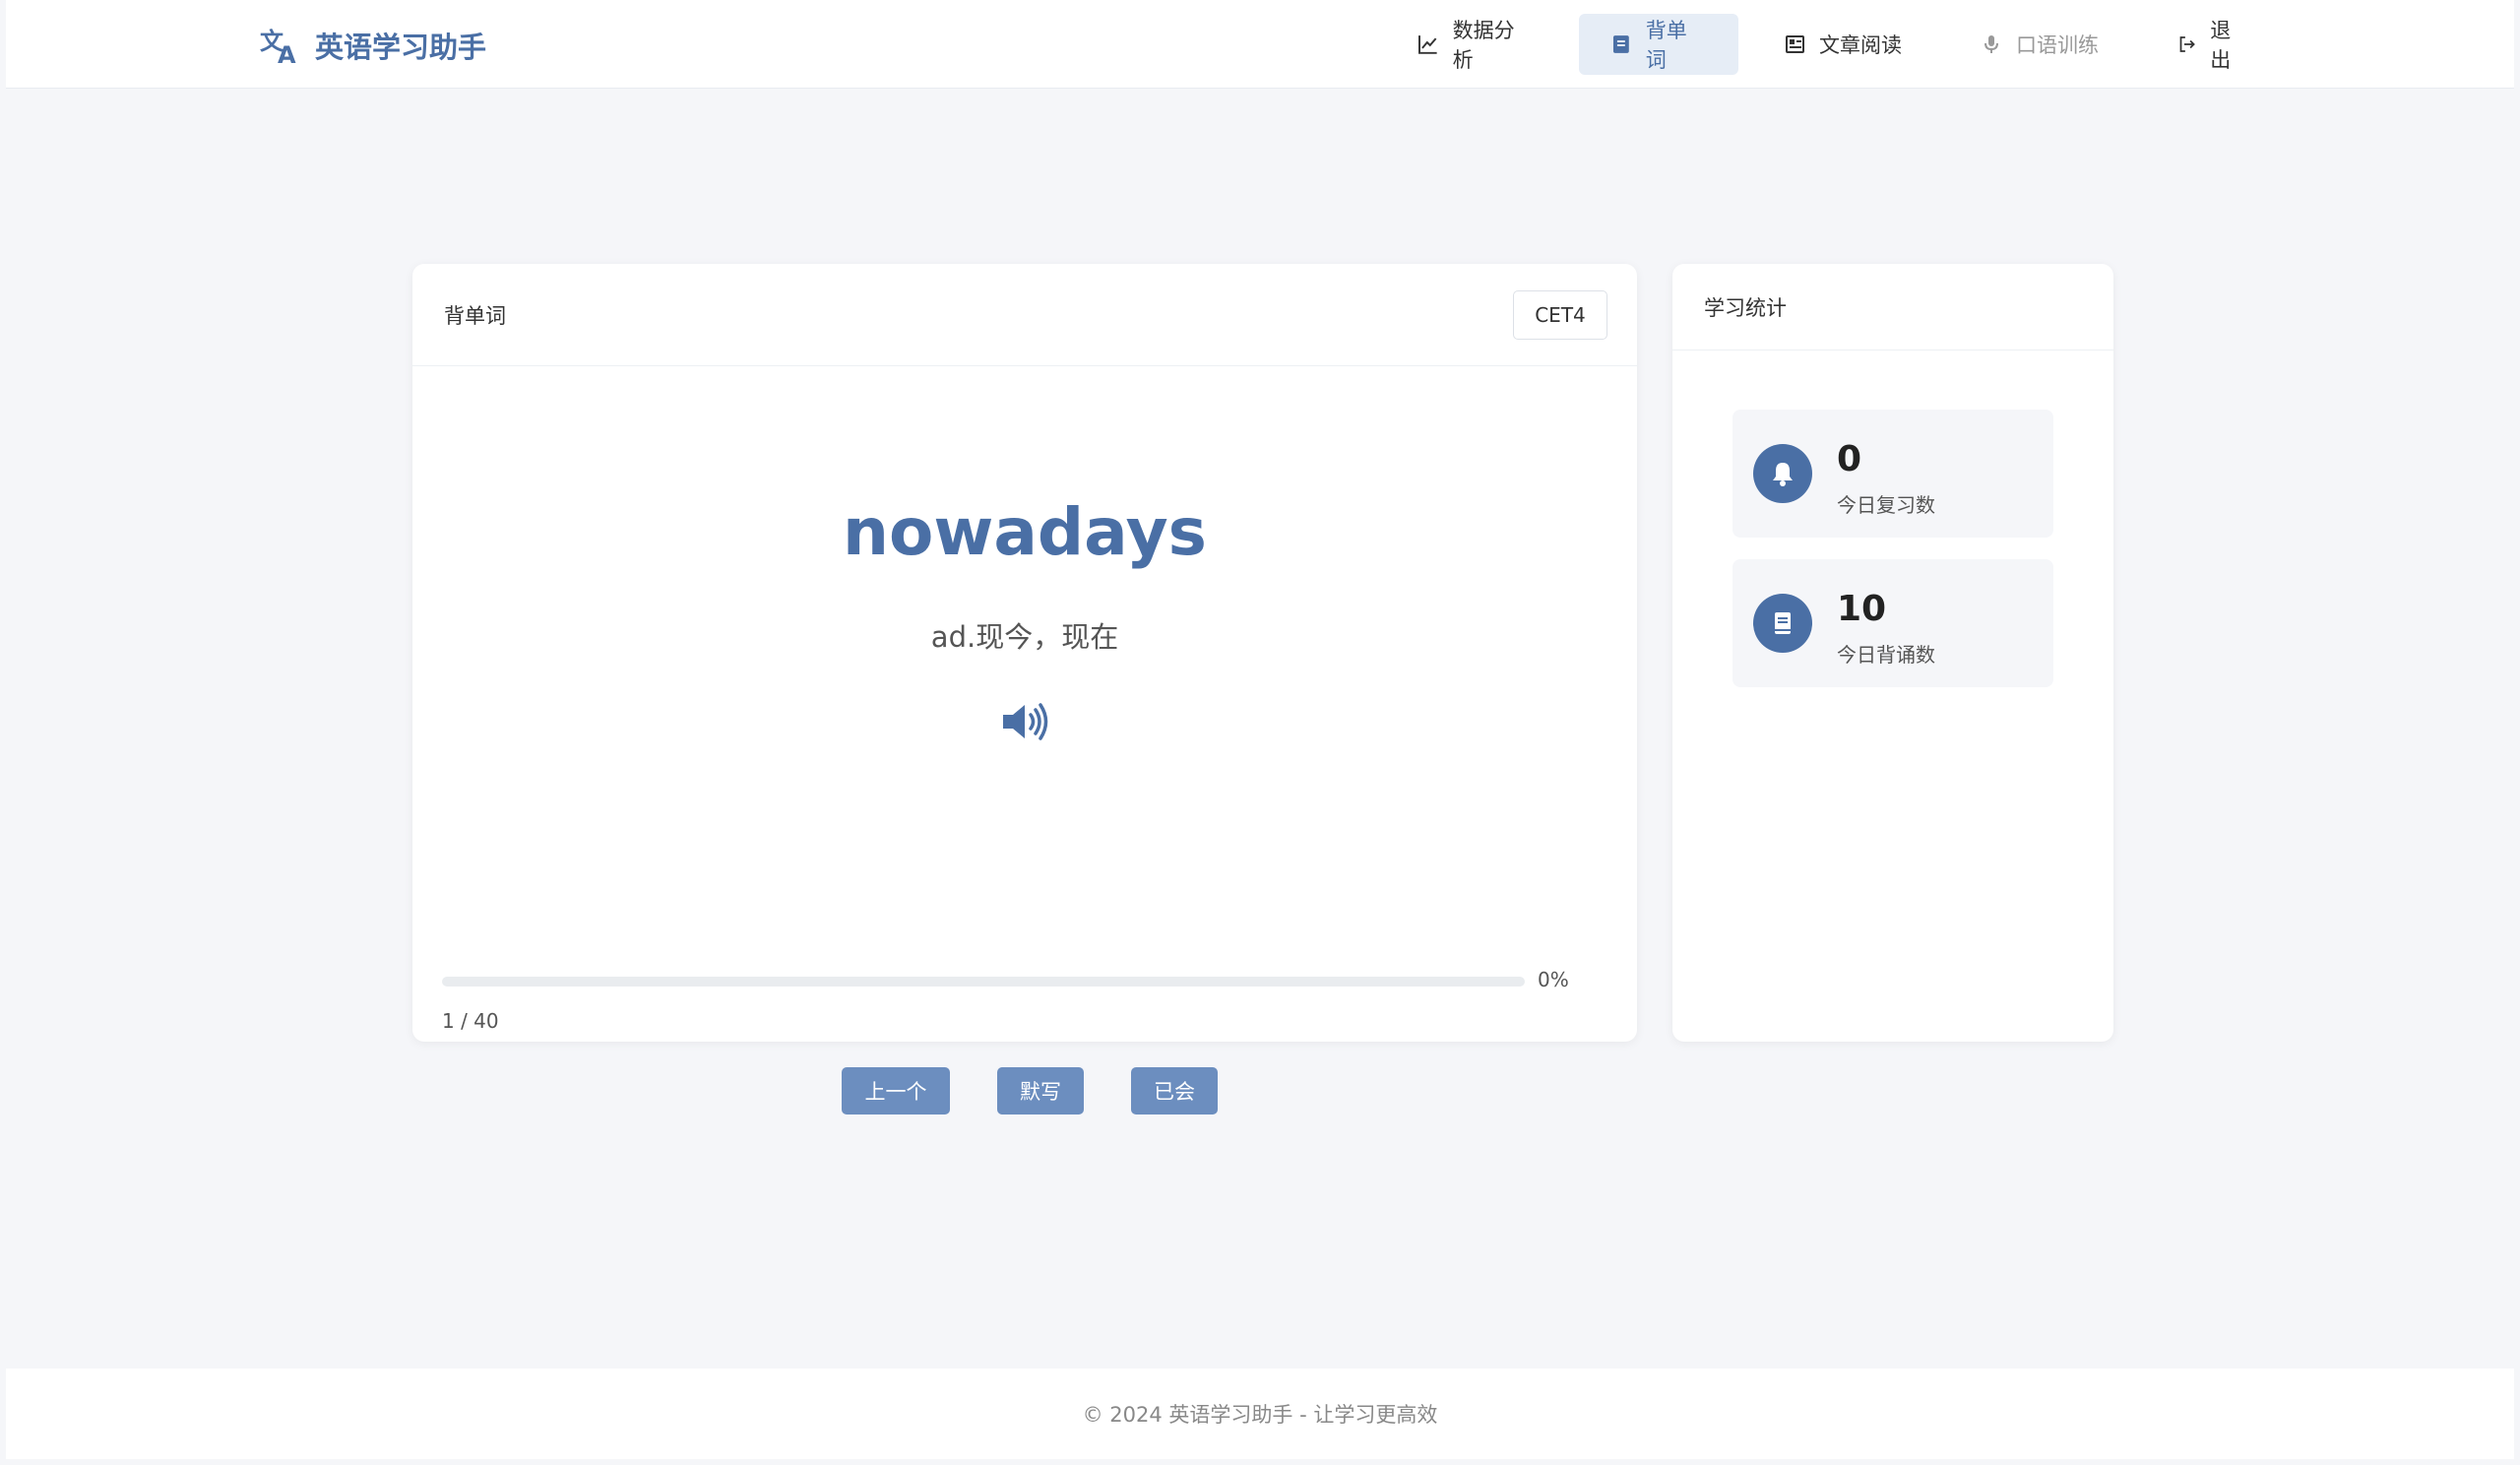  I want to click on volume-icon, so click(1024, 721).